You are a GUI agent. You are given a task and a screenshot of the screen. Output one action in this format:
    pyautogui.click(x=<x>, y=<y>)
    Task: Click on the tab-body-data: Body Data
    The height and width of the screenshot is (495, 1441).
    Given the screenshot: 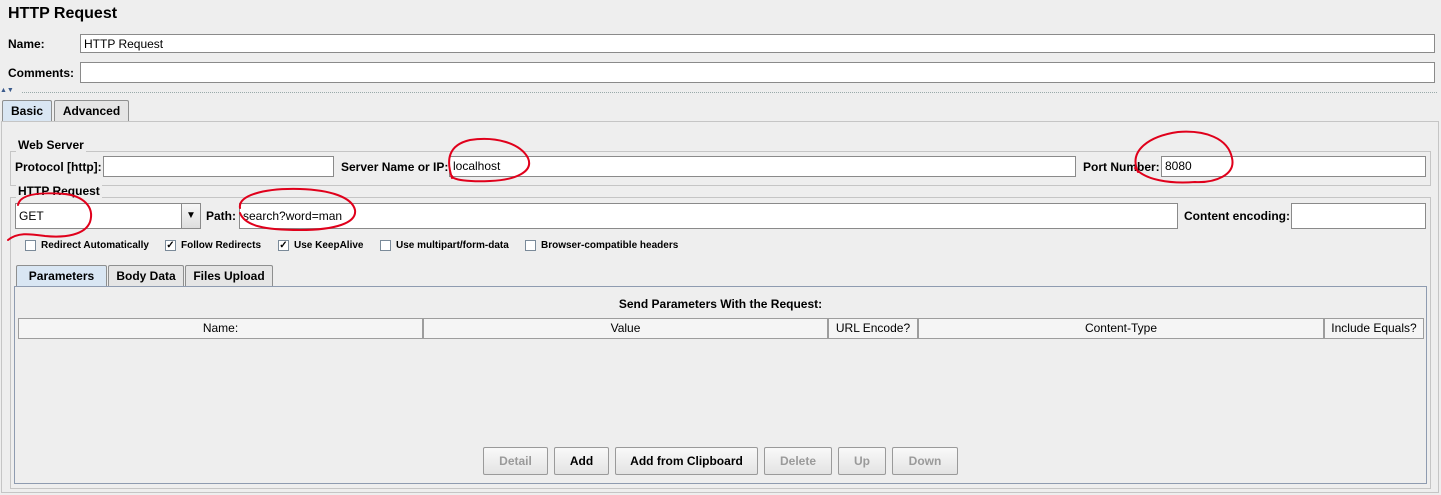 What is the action you would take?
    pyautogui.click(x=146, y=276)
    